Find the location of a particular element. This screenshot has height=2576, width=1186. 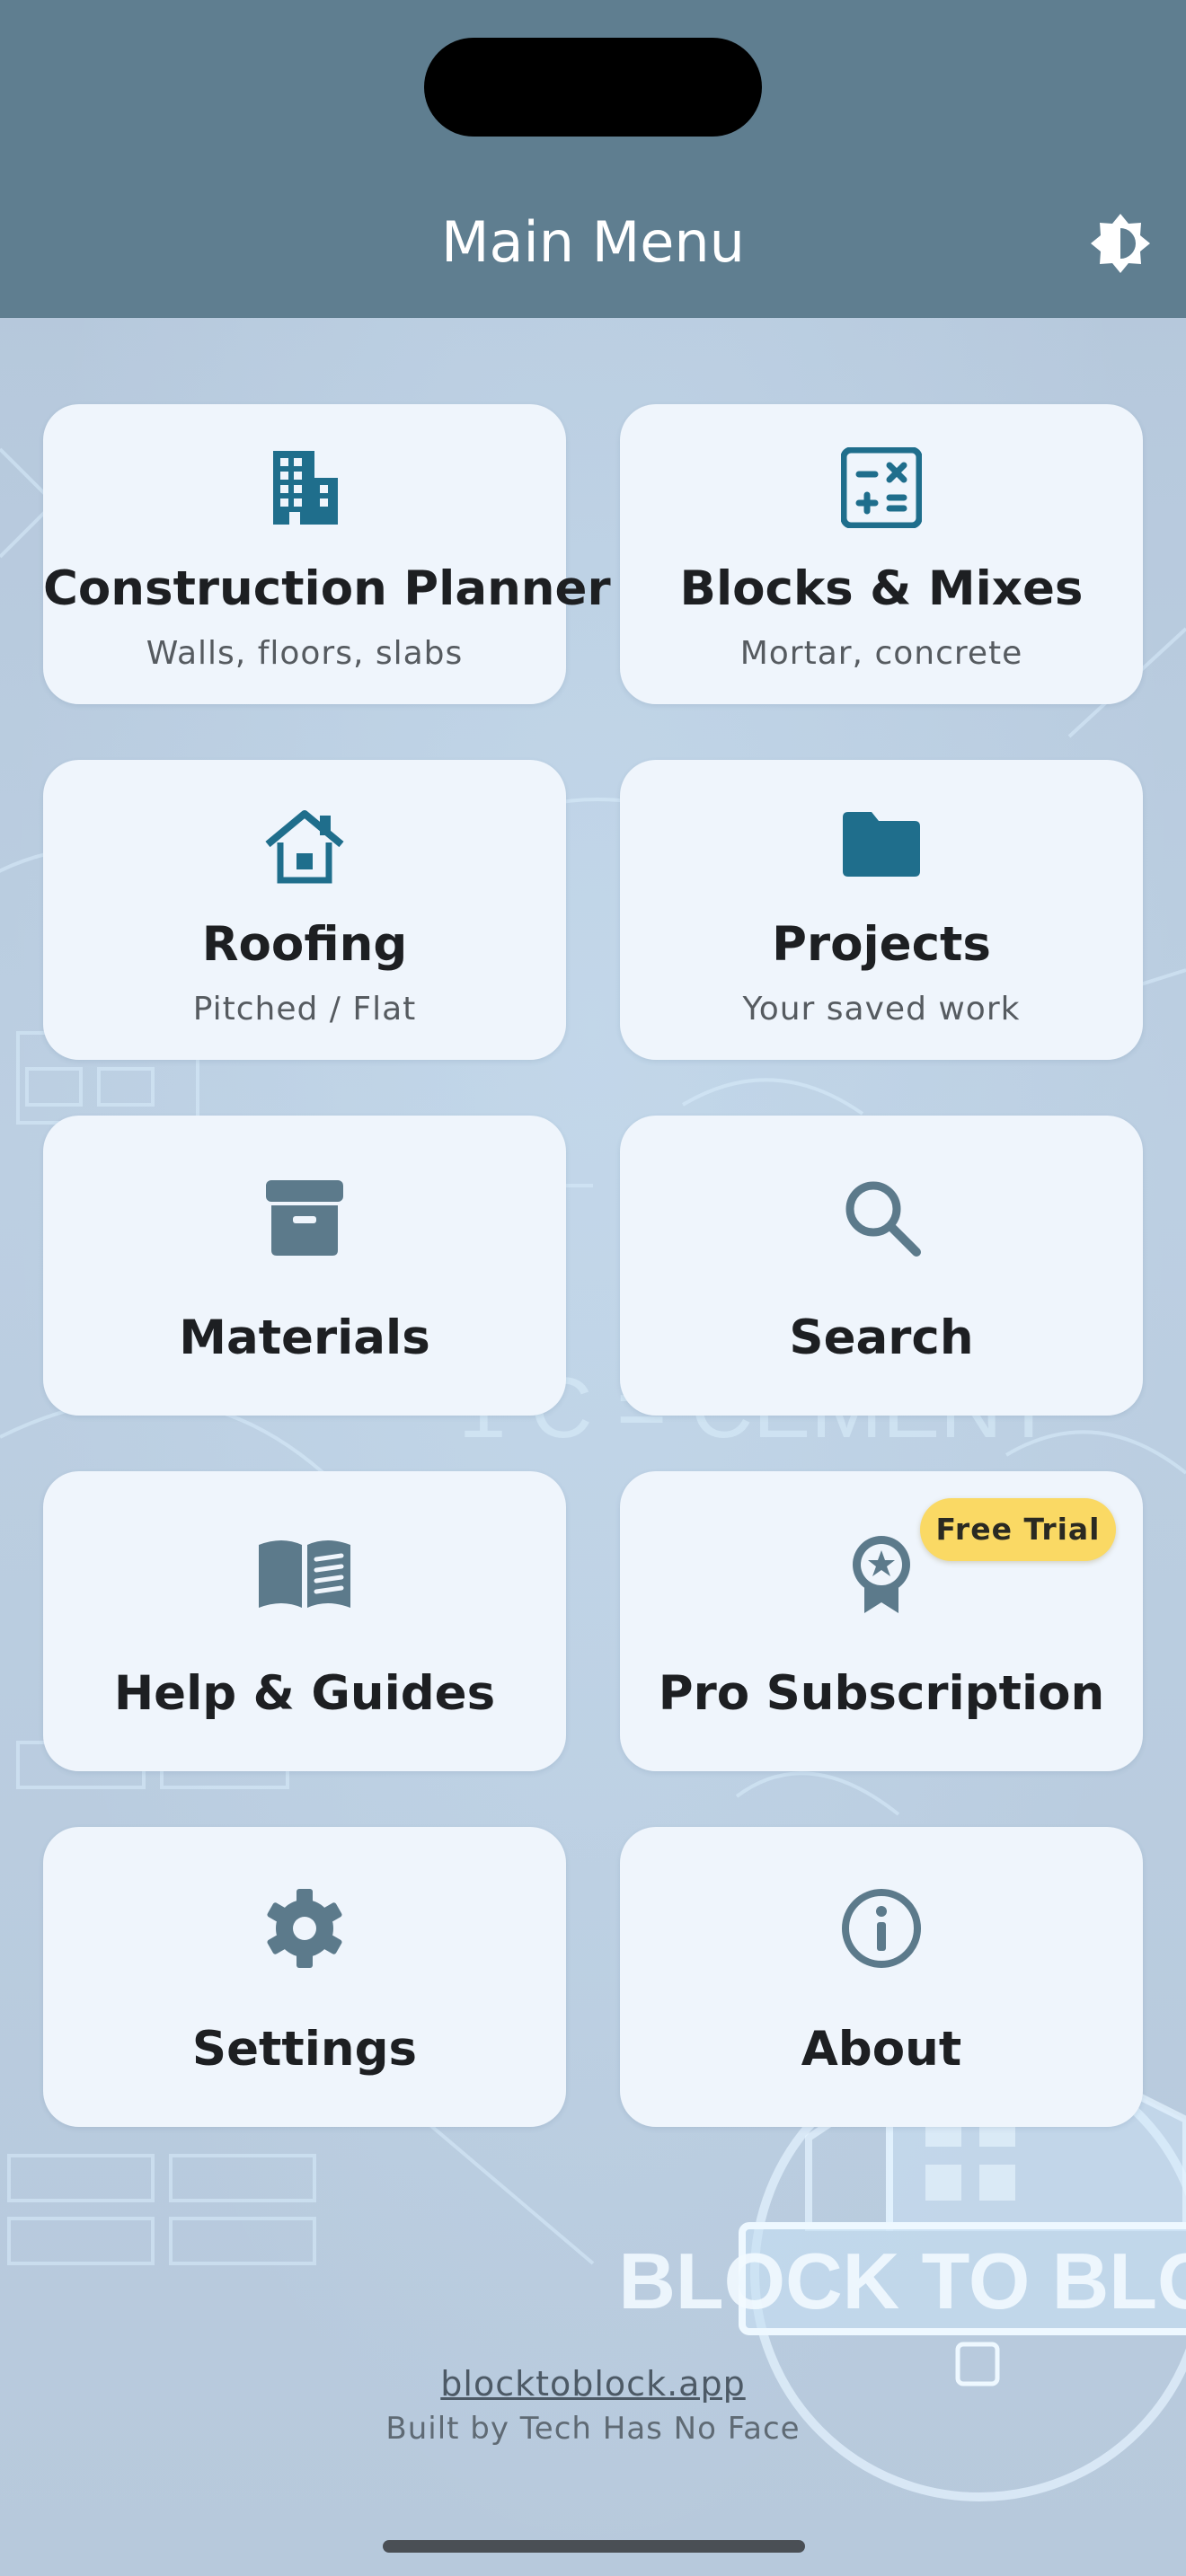

watermark-logo-text: BLOCK TO BLOCK is located at coordinates (902, 2280).